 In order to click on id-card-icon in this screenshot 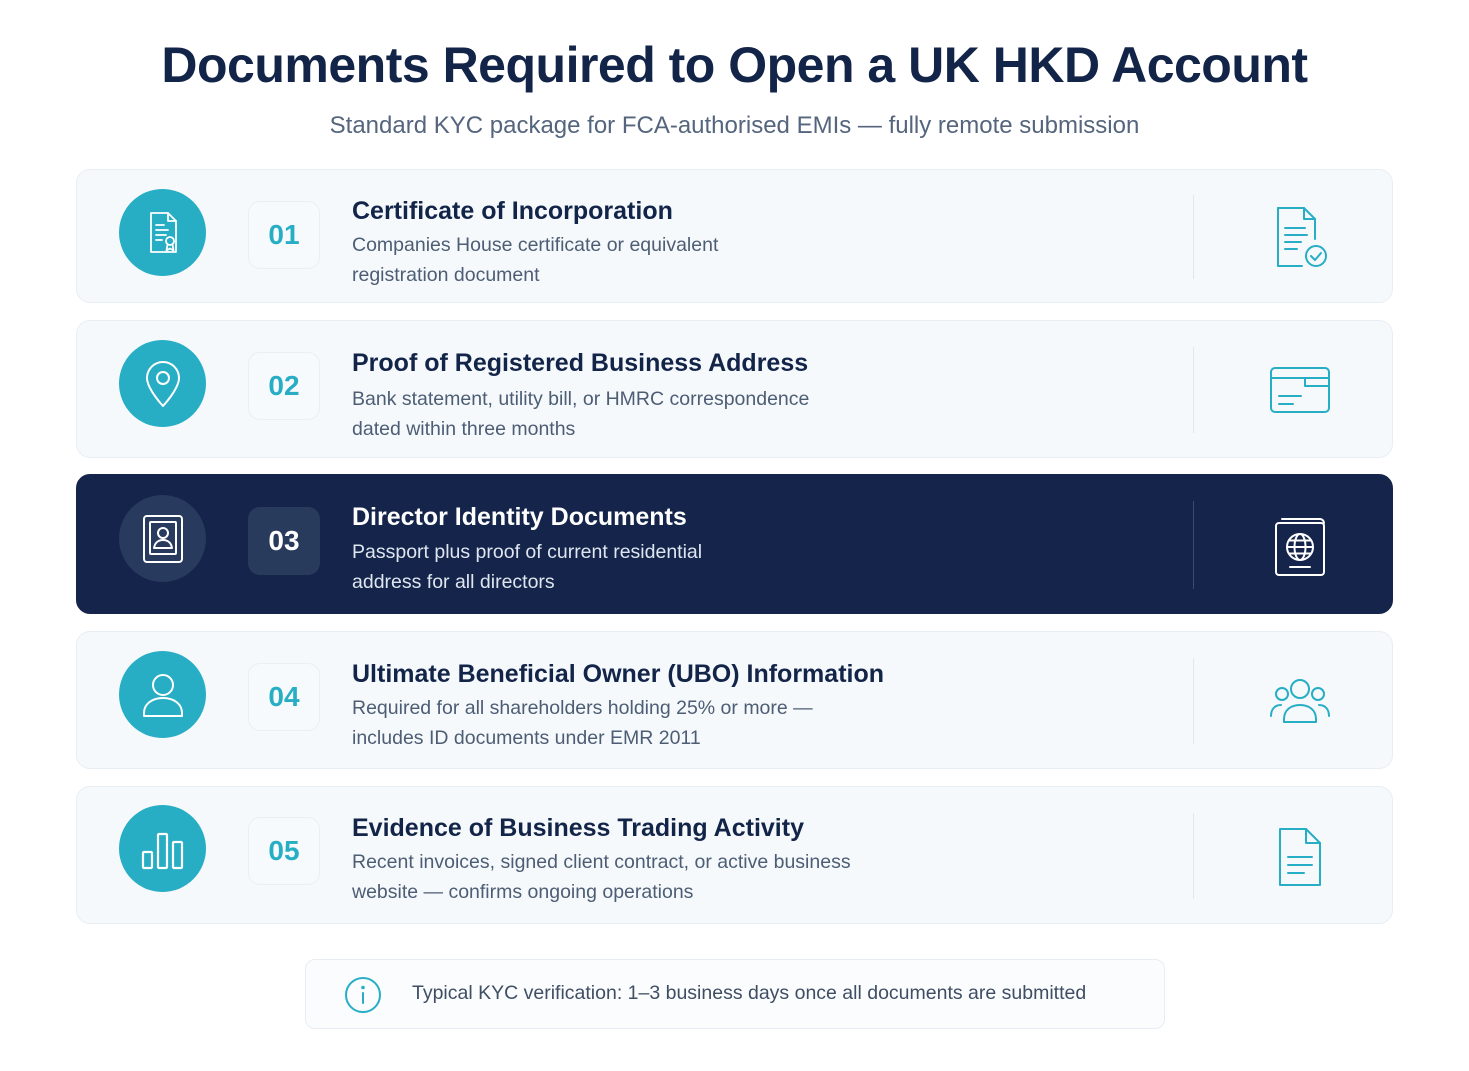, I will do `click(162, 538)`.